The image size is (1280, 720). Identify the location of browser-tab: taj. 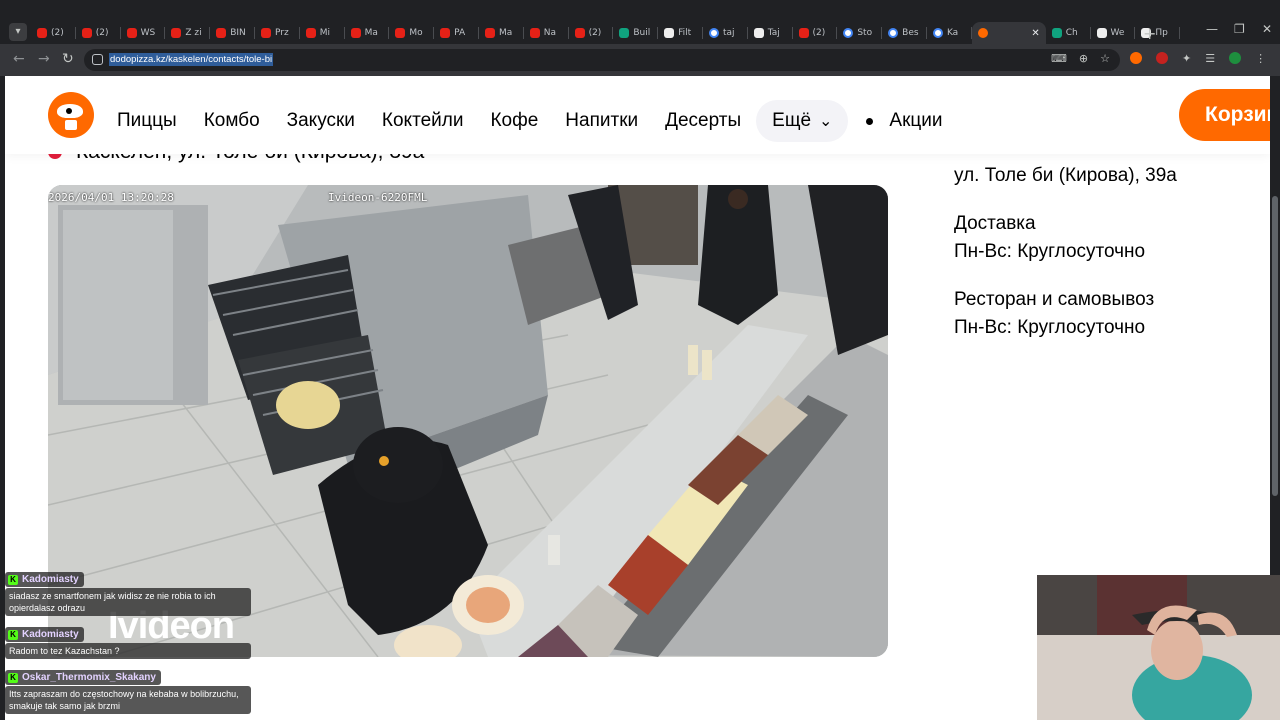
(725, 33).